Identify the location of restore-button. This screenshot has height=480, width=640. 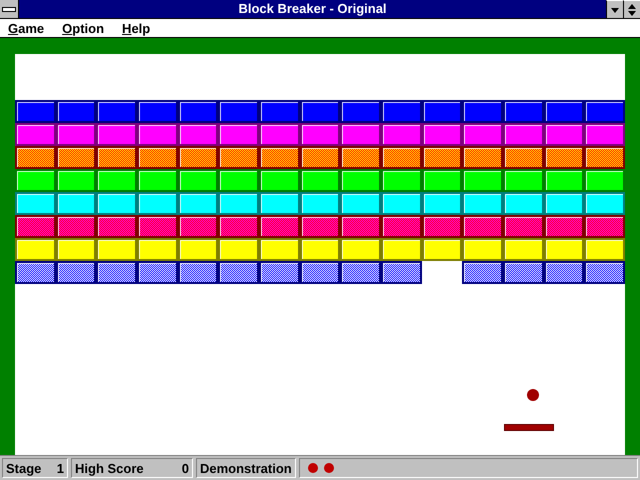
(631, 9).